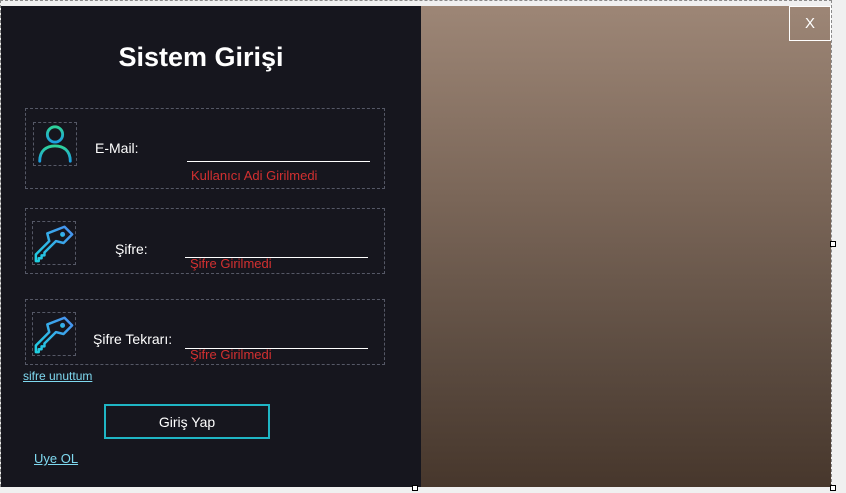 This screenshot has width=846, height=493. Describe the element at coordinates (205, 332) in the screenshot. I see `password-repeat-group: Şifre Tekrarı: Şifre Girilmedi` at that location.